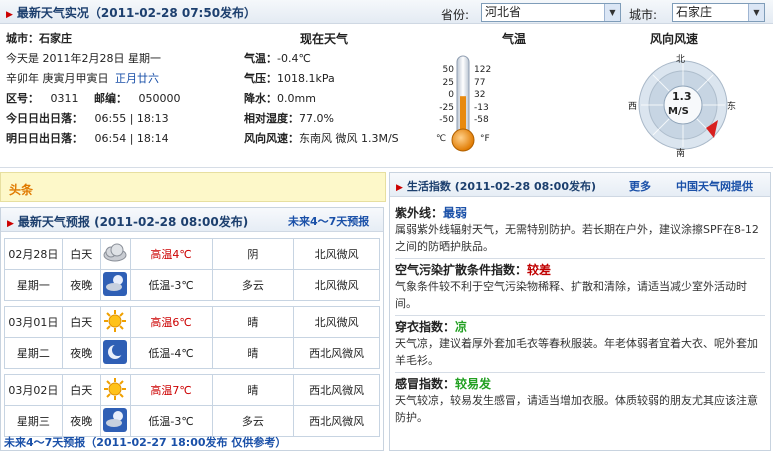 The image size is (773, 453). I want to click on forecast-row: 星期一 夜晚 低温-3℃ 多云 北风微风, so click(192, 285).